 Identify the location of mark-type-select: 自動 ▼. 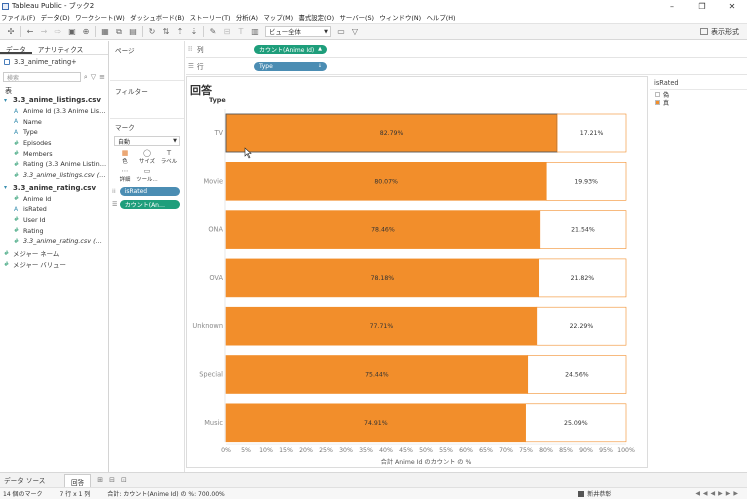
(147, 141).